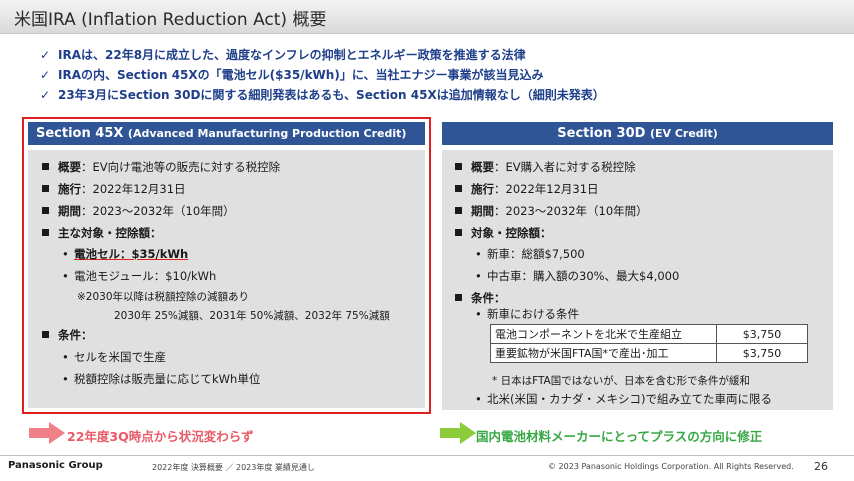  Describe the element at coordinates (623, 399) in the screenshot. I see `north-america-condition: • 北米(米国・カナダ・メキシコ)で組み立てた車両に限る` at that location.